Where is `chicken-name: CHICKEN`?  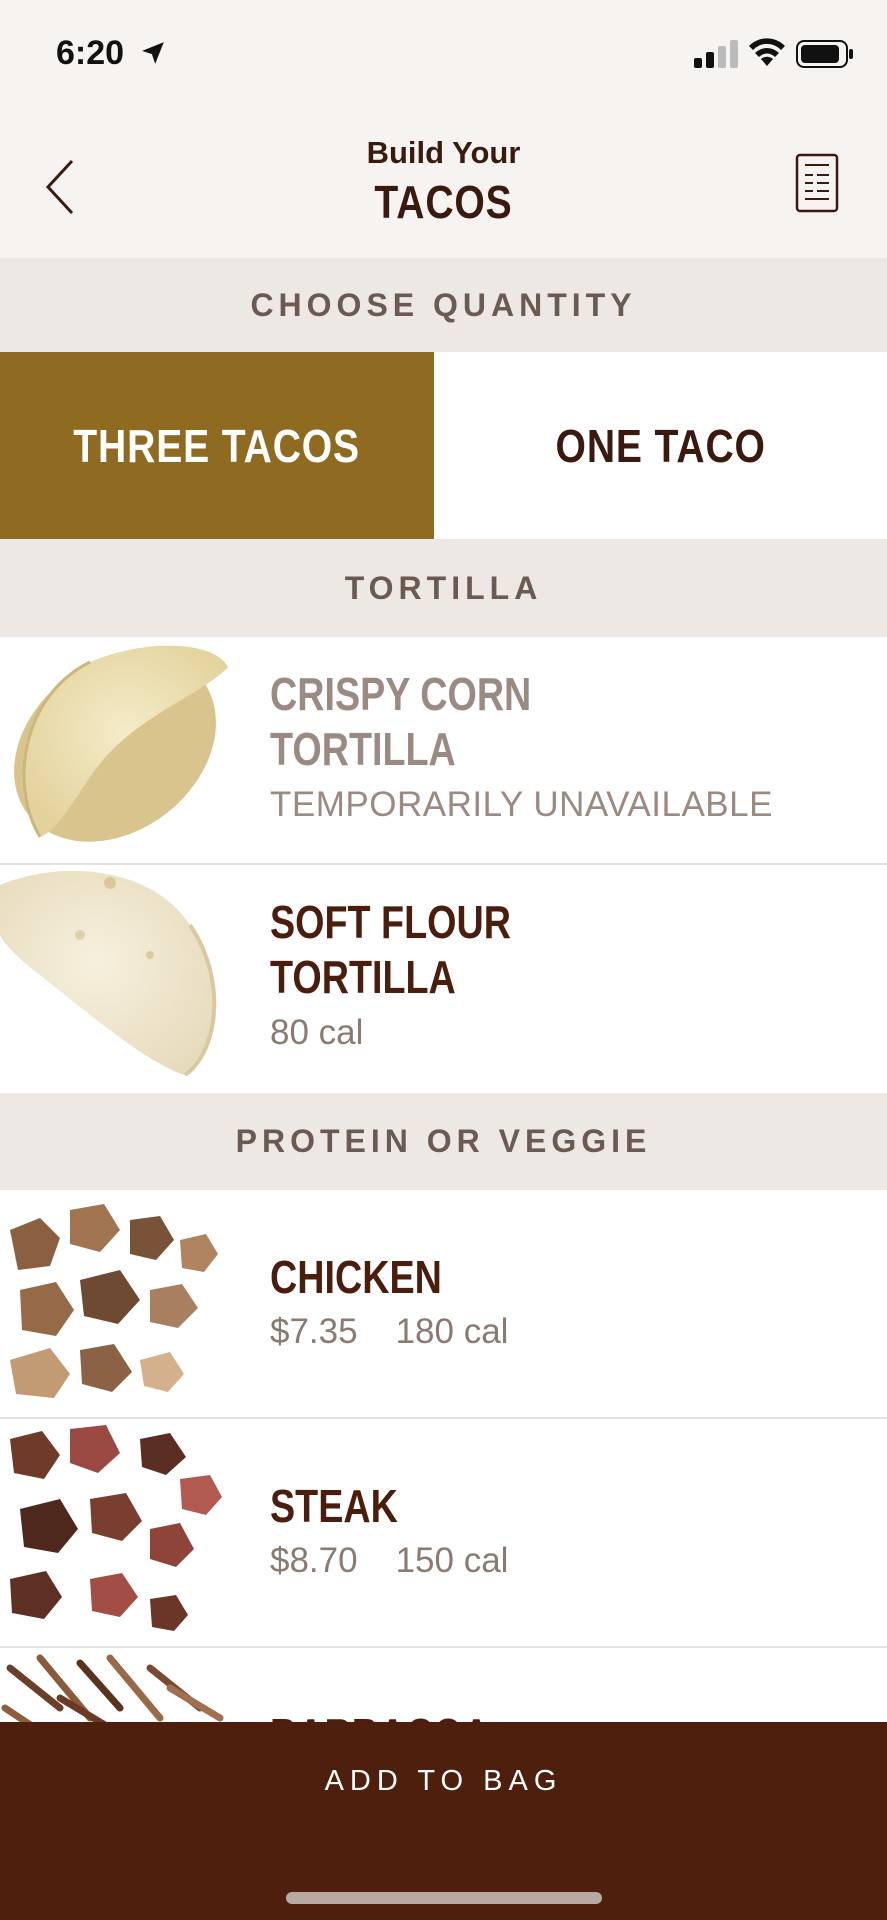 chicken-name: CHICKEN is located at coordinates (356, 1277).